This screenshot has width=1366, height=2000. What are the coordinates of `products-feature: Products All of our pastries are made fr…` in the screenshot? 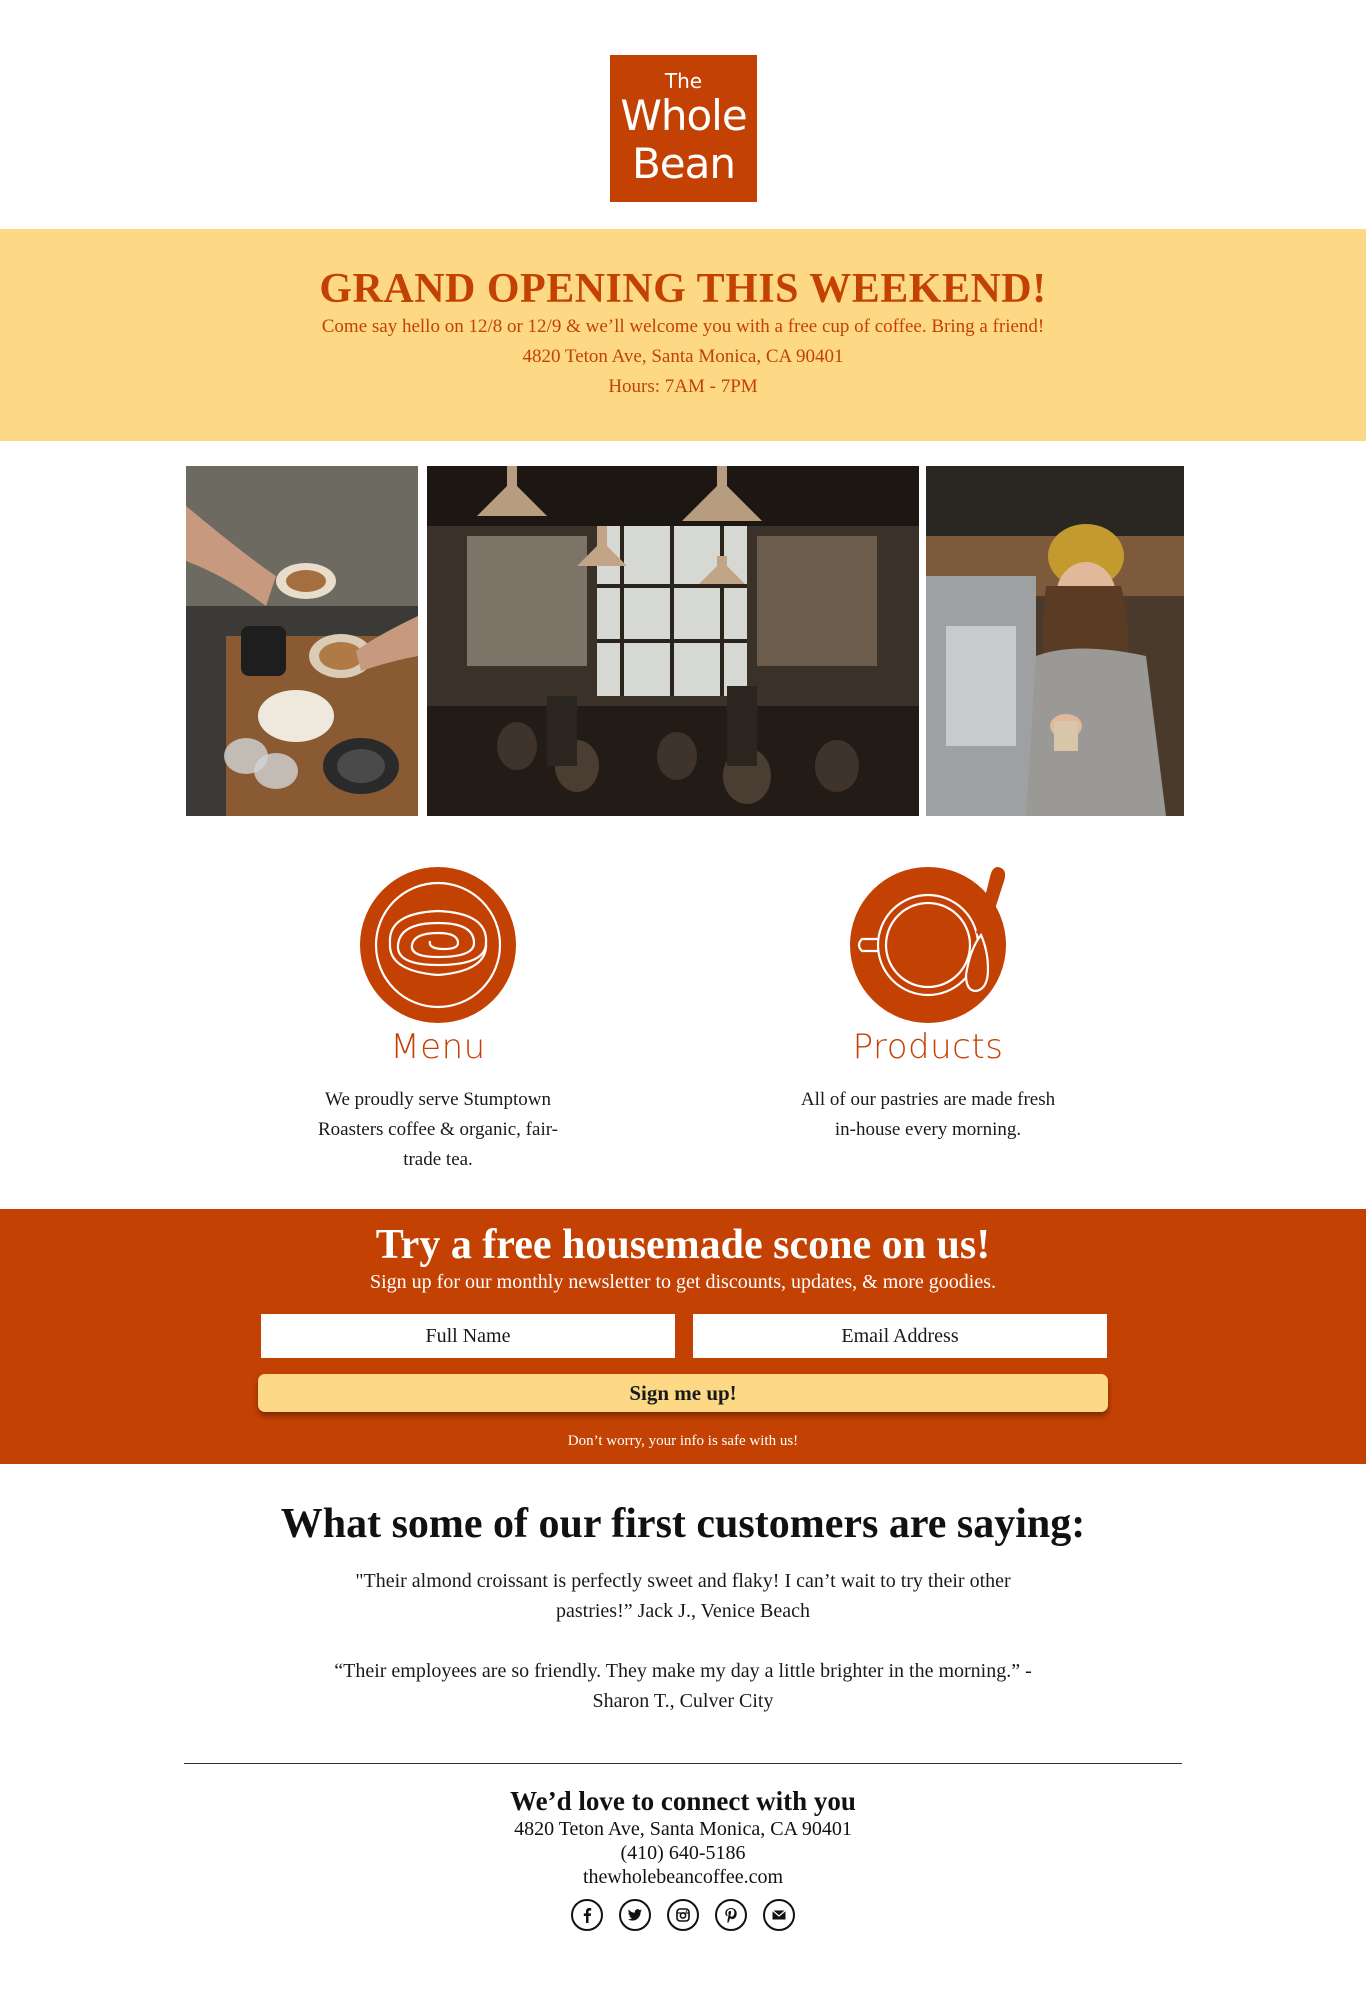 It's located at (928, 1005).